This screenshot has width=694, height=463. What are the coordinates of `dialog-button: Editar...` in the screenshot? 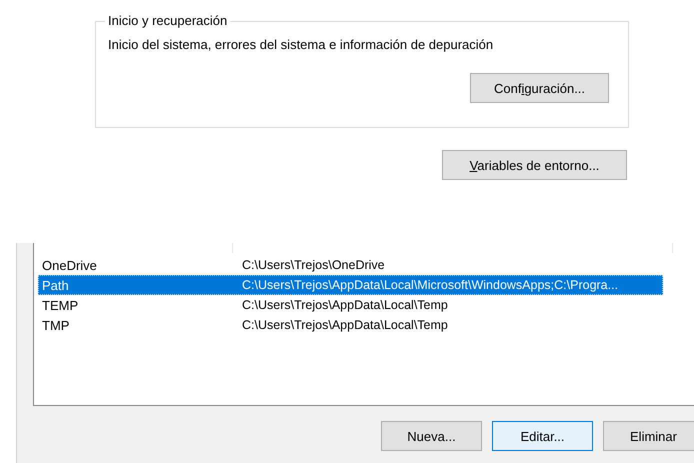 It's located at (542, 436).